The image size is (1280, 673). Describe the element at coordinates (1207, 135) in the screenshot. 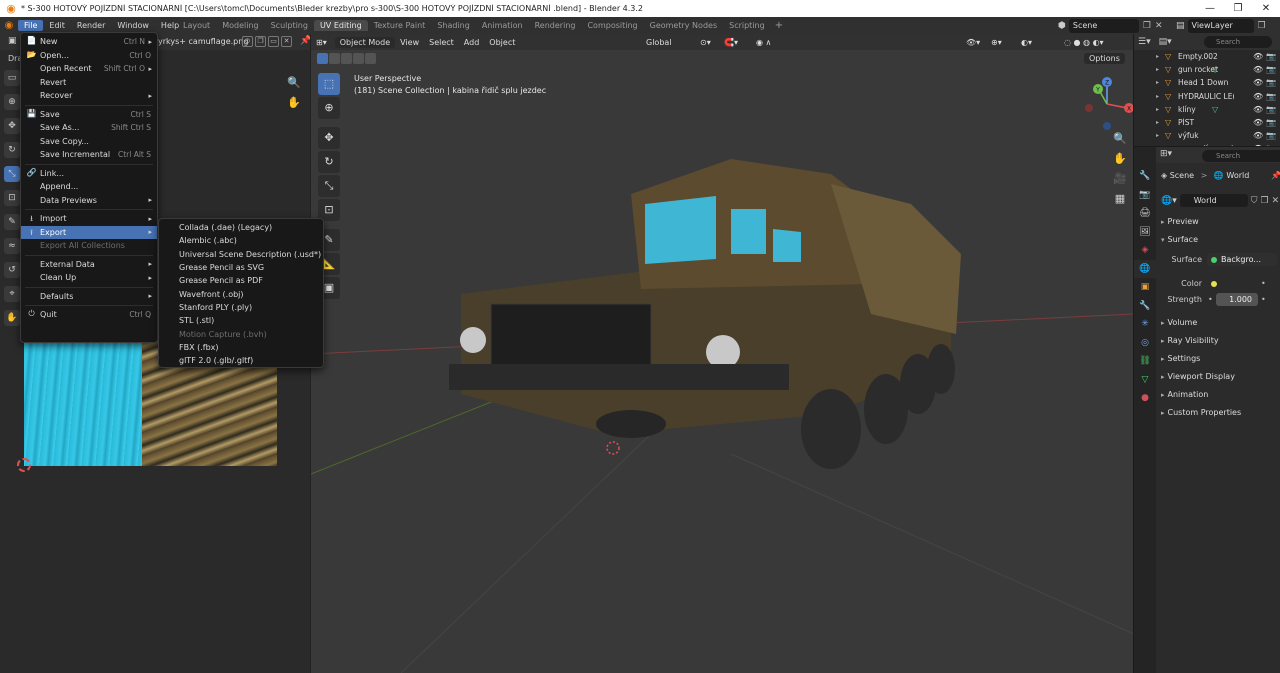

I see `outliner-row: ▸ ▽ výfuk 👁 📷` at that location.